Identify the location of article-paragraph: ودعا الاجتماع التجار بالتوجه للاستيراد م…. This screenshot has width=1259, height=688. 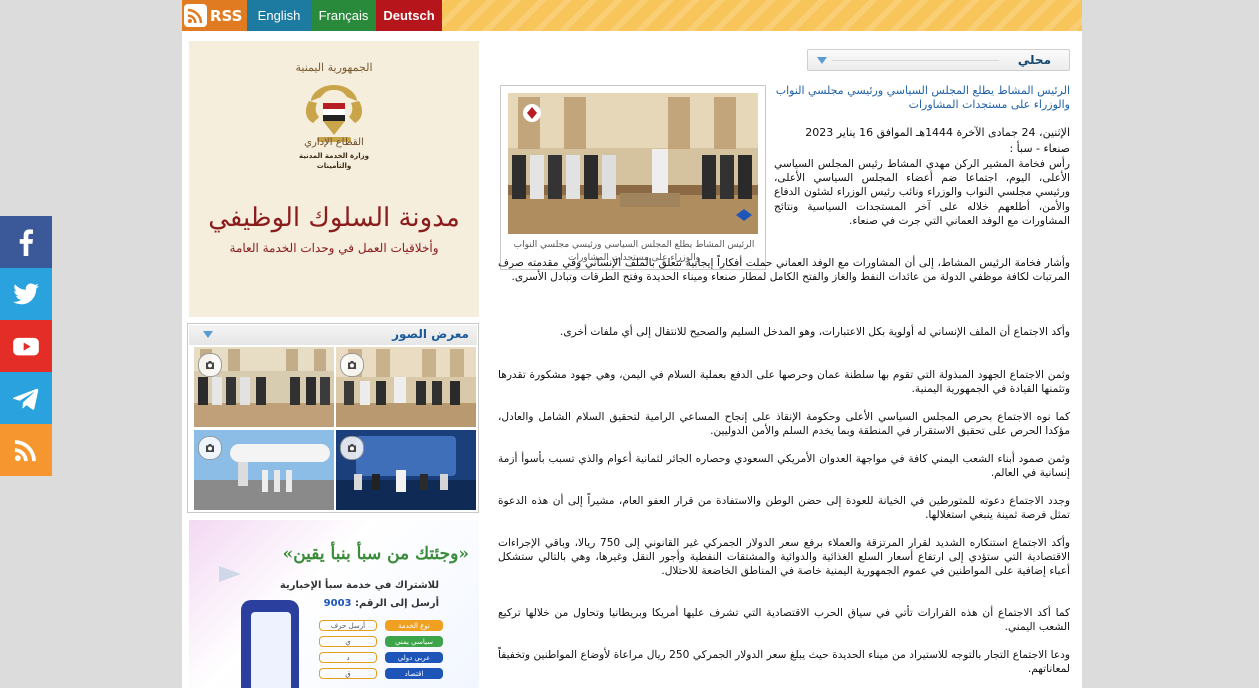
(784, 662).